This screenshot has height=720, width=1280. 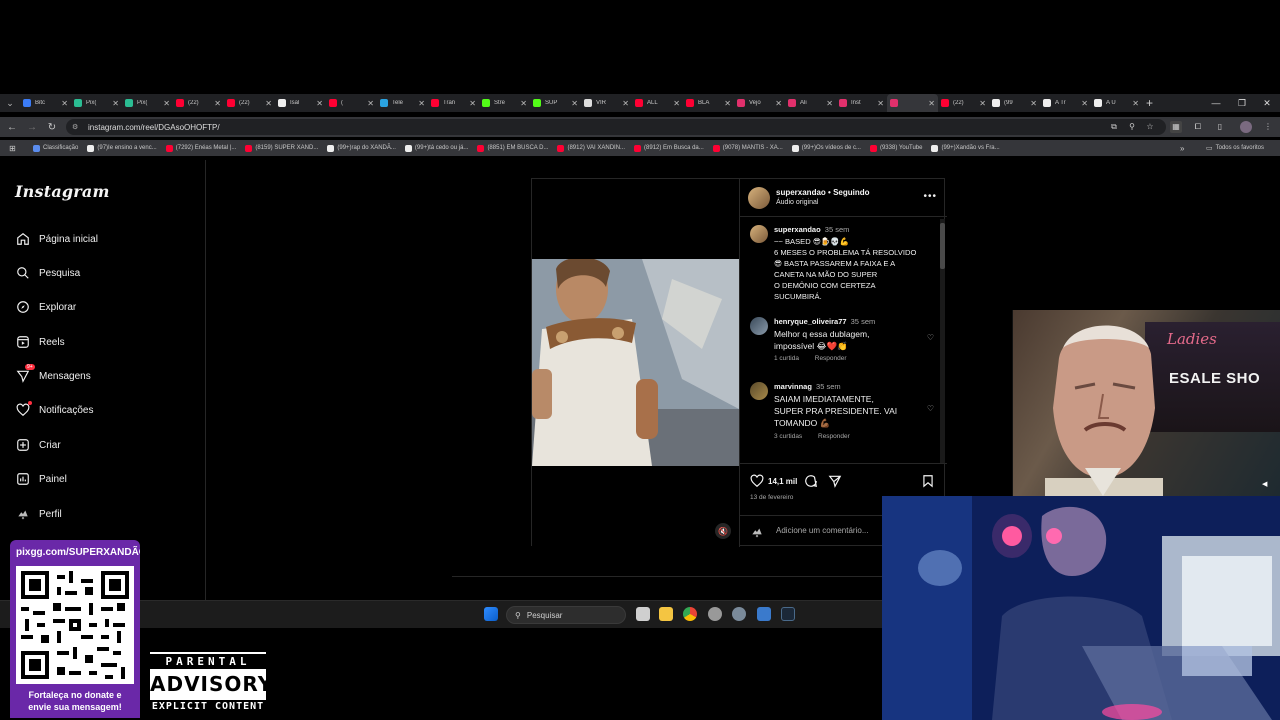 I want to click on new-tab-button: +, so click(x=1149, y=103).